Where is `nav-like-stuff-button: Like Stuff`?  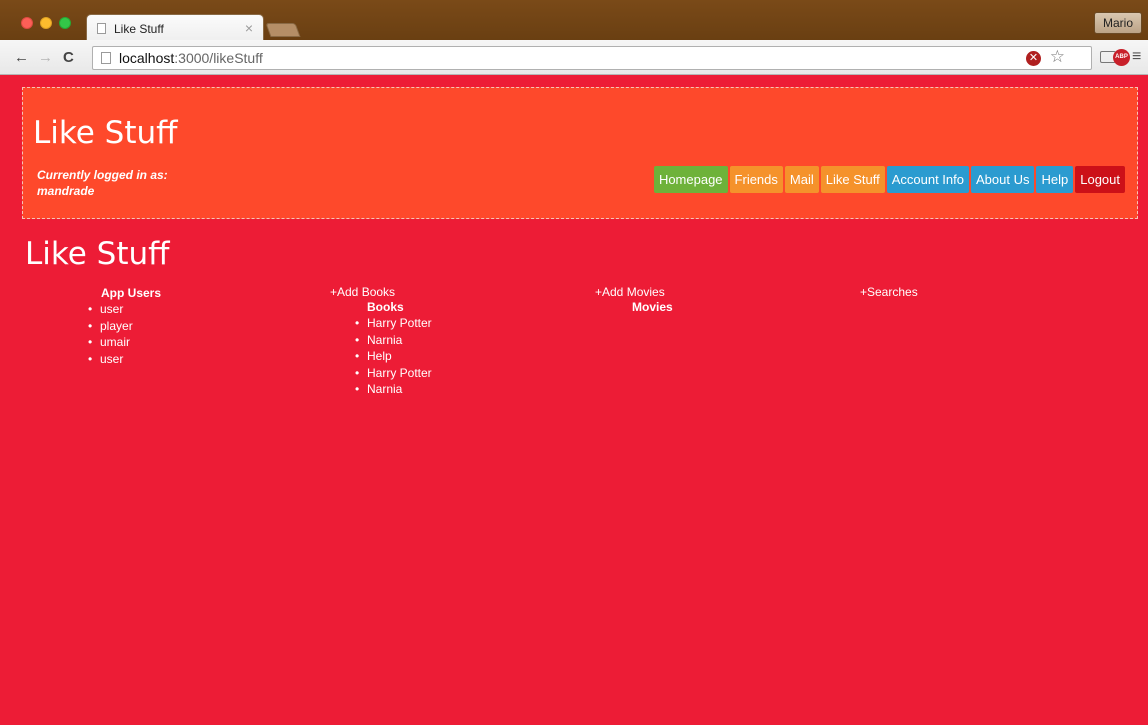 nav-like-stuff-button: Like Stuff is located at coordinates (852, 179).